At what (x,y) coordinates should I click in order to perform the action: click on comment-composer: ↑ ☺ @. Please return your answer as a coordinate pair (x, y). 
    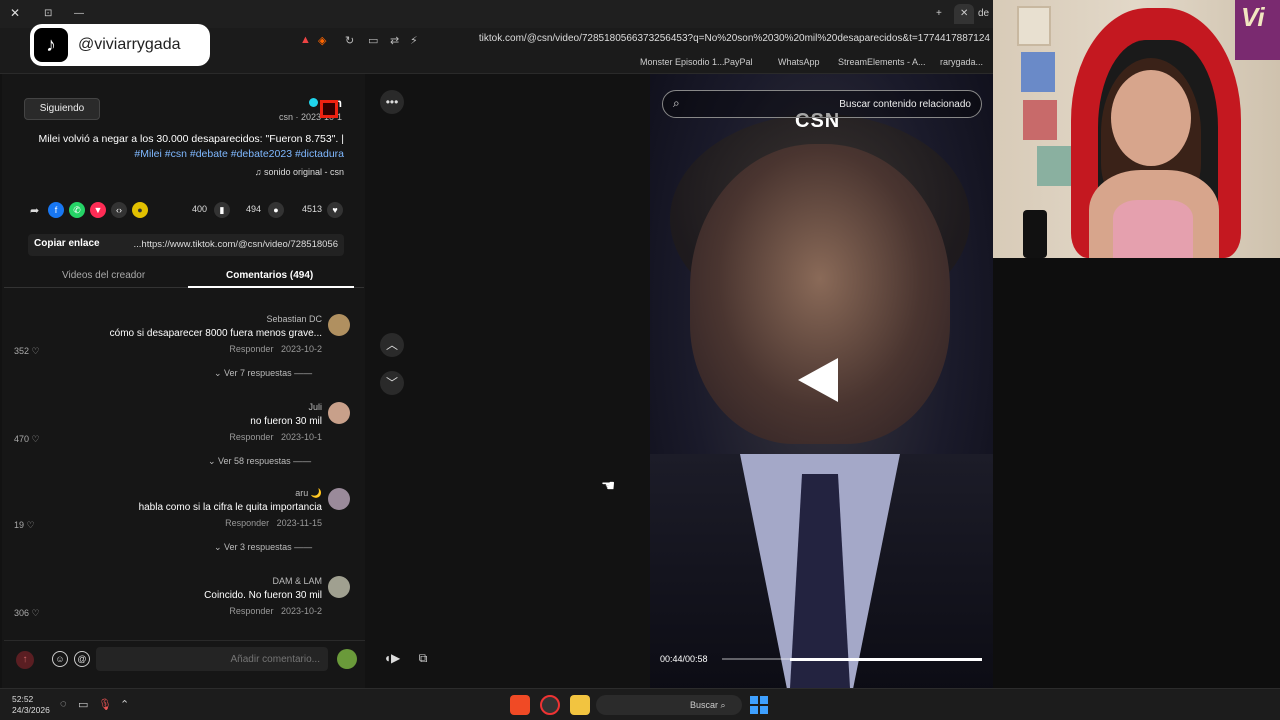
    Looking at the image, I should click on (185, 658).